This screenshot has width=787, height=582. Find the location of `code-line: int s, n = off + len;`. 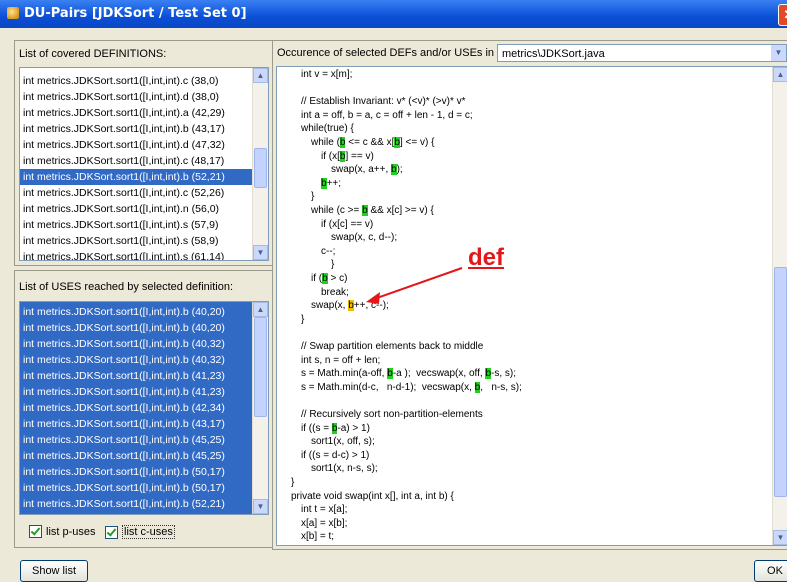

code-line: int s, n = off + len; is located at coordinates (340, 360).